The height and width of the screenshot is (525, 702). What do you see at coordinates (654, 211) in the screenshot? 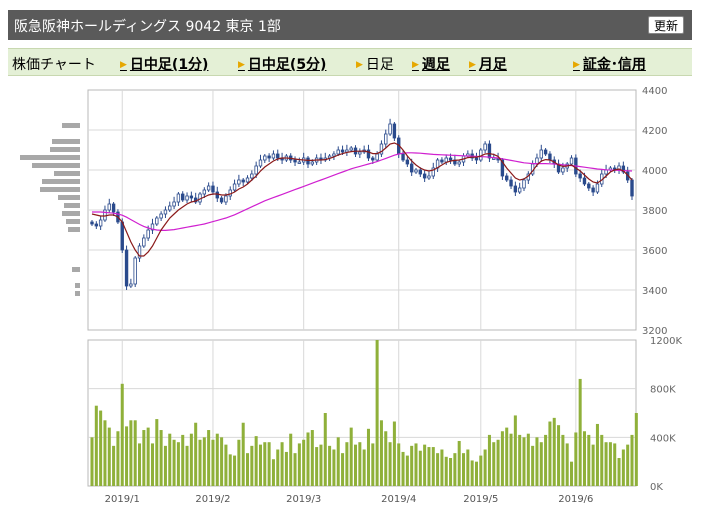
I see `price-tick-label: 3800` at bounding box center [654, 211].